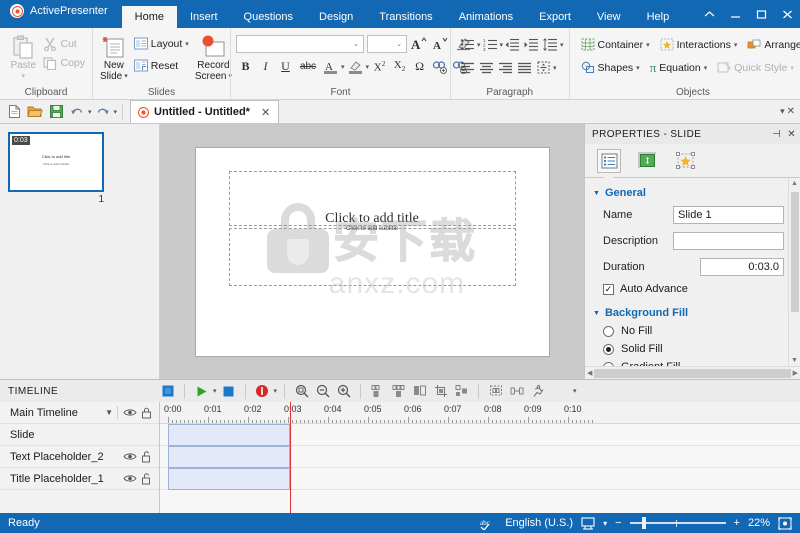  Describe the element at coordinates (213, 57) in the screenshot. I see `record-screen-button: Record Screen ▾` at that location.